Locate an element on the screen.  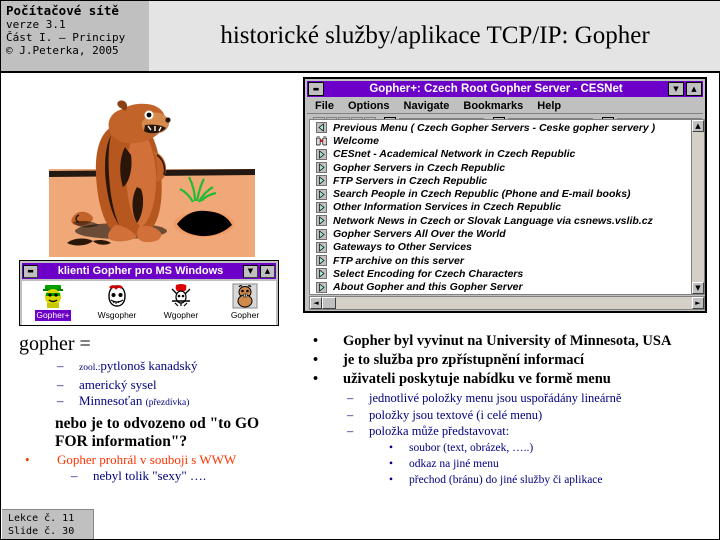
gopher-lost-note-text: Gopher prohrál v souboji s WWW is located at coordinates (147, 459).